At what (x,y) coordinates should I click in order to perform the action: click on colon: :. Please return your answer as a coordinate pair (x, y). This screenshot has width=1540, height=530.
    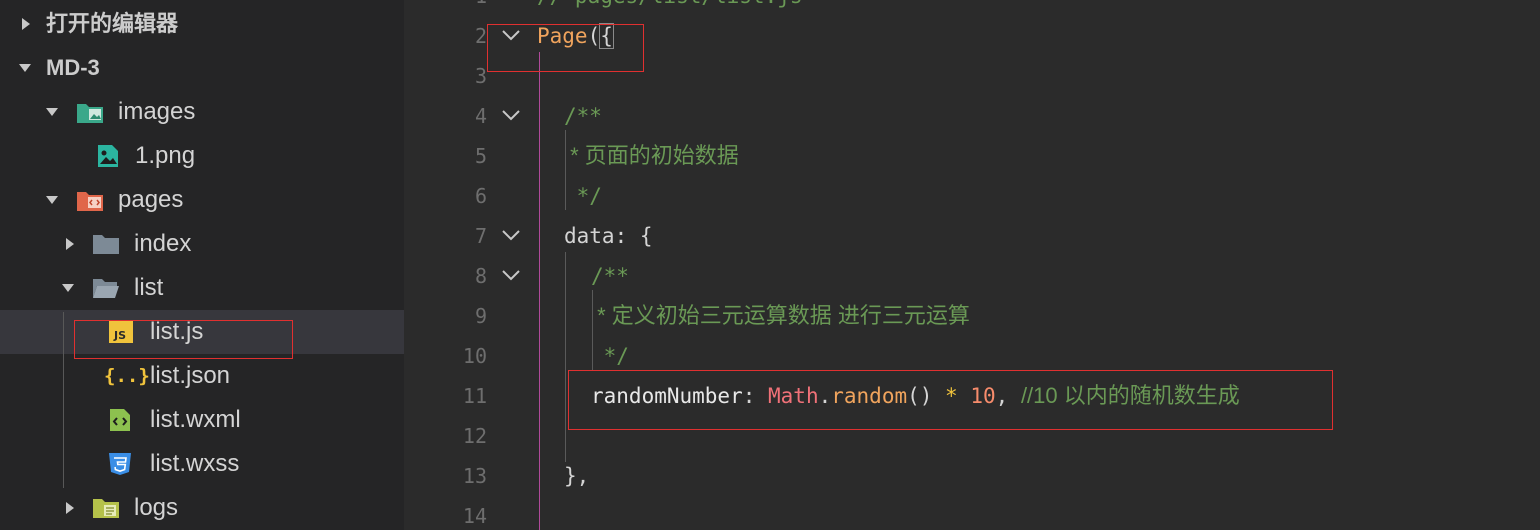
    Looking at the image, I should click on (627, 236).